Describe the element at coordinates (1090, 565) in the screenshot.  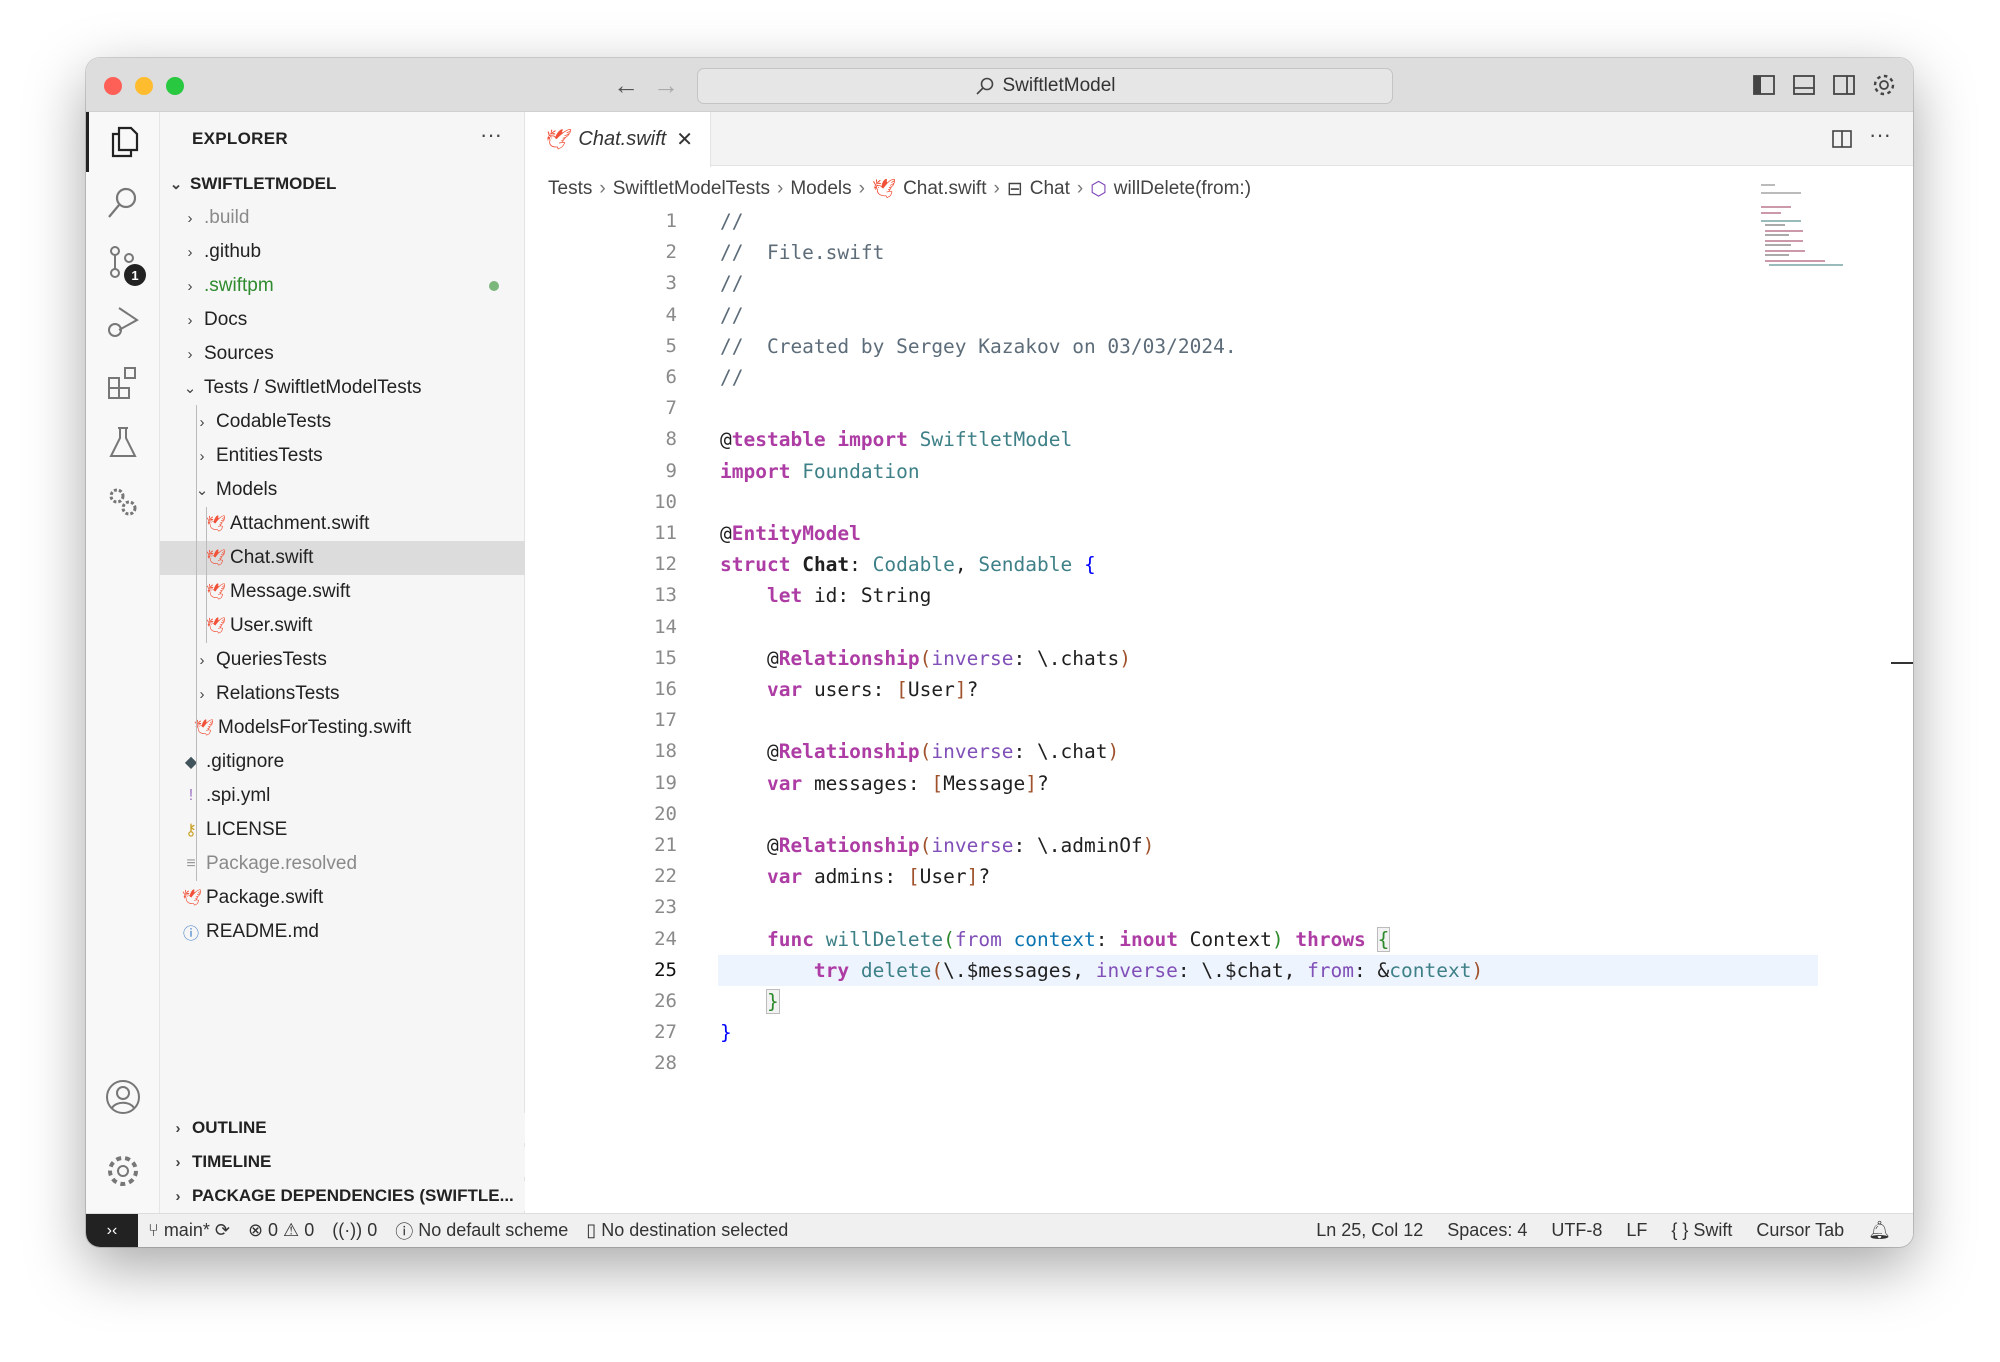
I see `code-token: {` at that location.